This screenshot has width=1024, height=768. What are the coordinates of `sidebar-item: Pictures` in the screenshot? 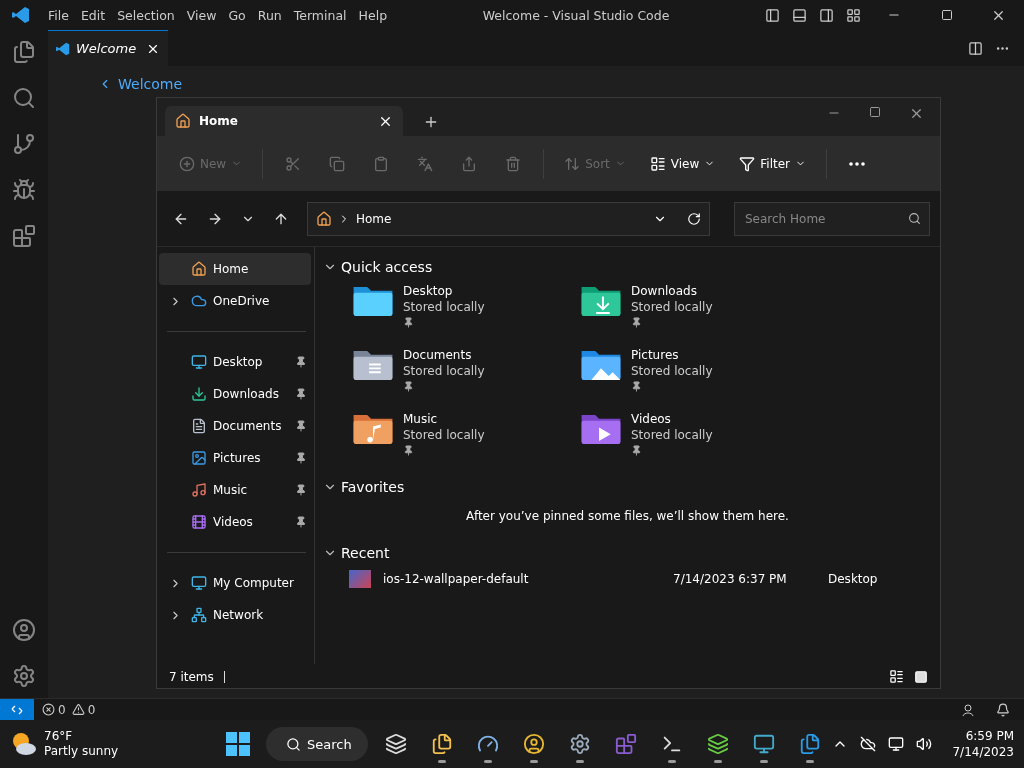 It's located at (235, 458).